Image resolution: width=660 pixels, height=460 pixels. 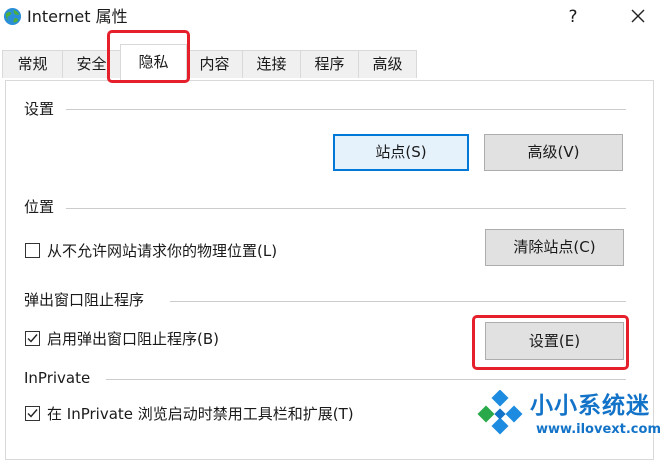 I want to click on sites-button: 站点(S), so click(x=401, y=152).